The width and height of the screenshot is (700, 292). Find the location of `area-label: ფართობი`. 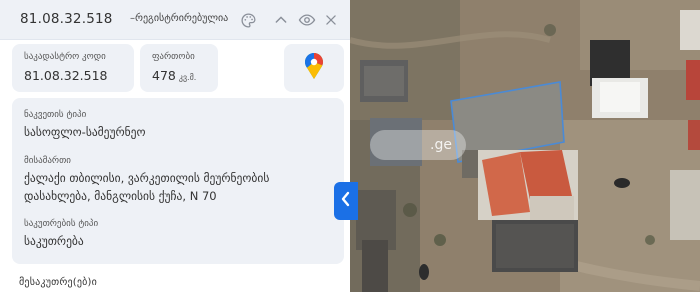

area-label: ფართობი is located at coordinates (173, 57).